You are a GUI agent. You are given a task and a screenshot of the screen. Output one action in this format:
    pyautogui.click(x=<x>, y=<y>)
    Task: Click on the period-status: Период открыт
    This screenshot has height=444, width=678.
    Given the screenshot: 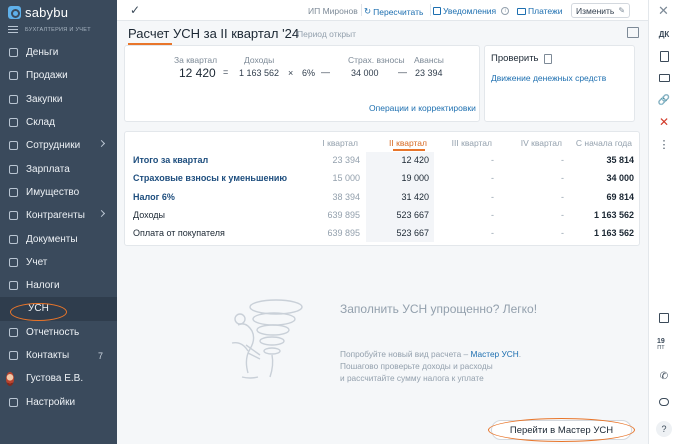 What is the action you would take?
    pyautogui.click(x=327, y=34)
    